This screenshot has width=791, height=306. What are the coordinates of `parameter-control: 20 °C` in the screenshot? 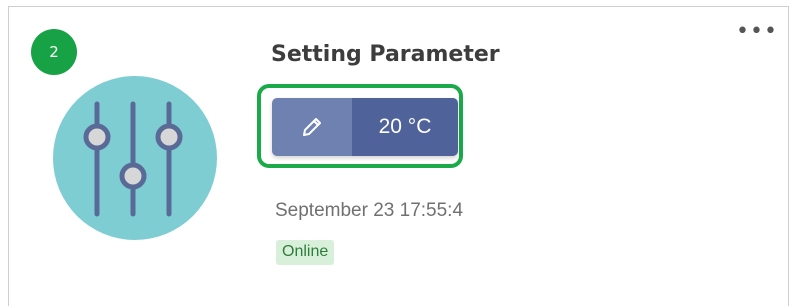 It's located at (365, 127).